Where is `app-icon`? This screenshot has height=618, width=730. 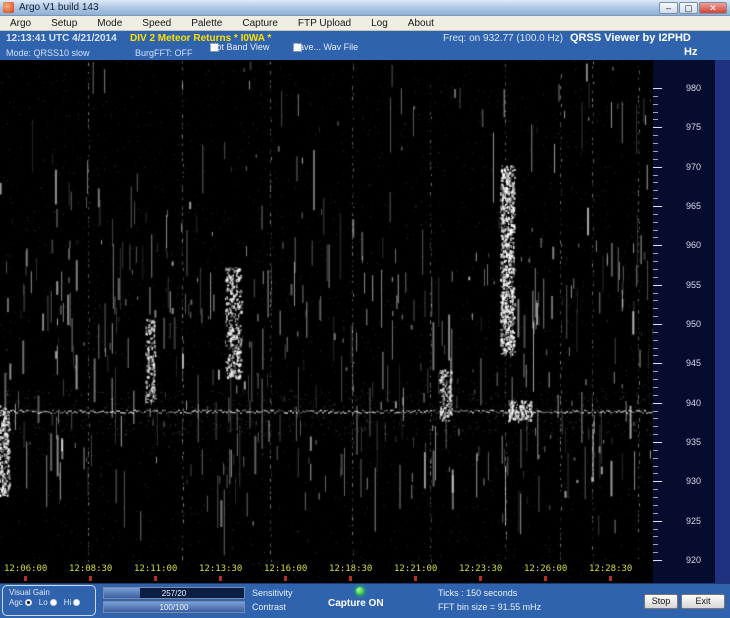 app-icon is located at coordinates (8, 7).